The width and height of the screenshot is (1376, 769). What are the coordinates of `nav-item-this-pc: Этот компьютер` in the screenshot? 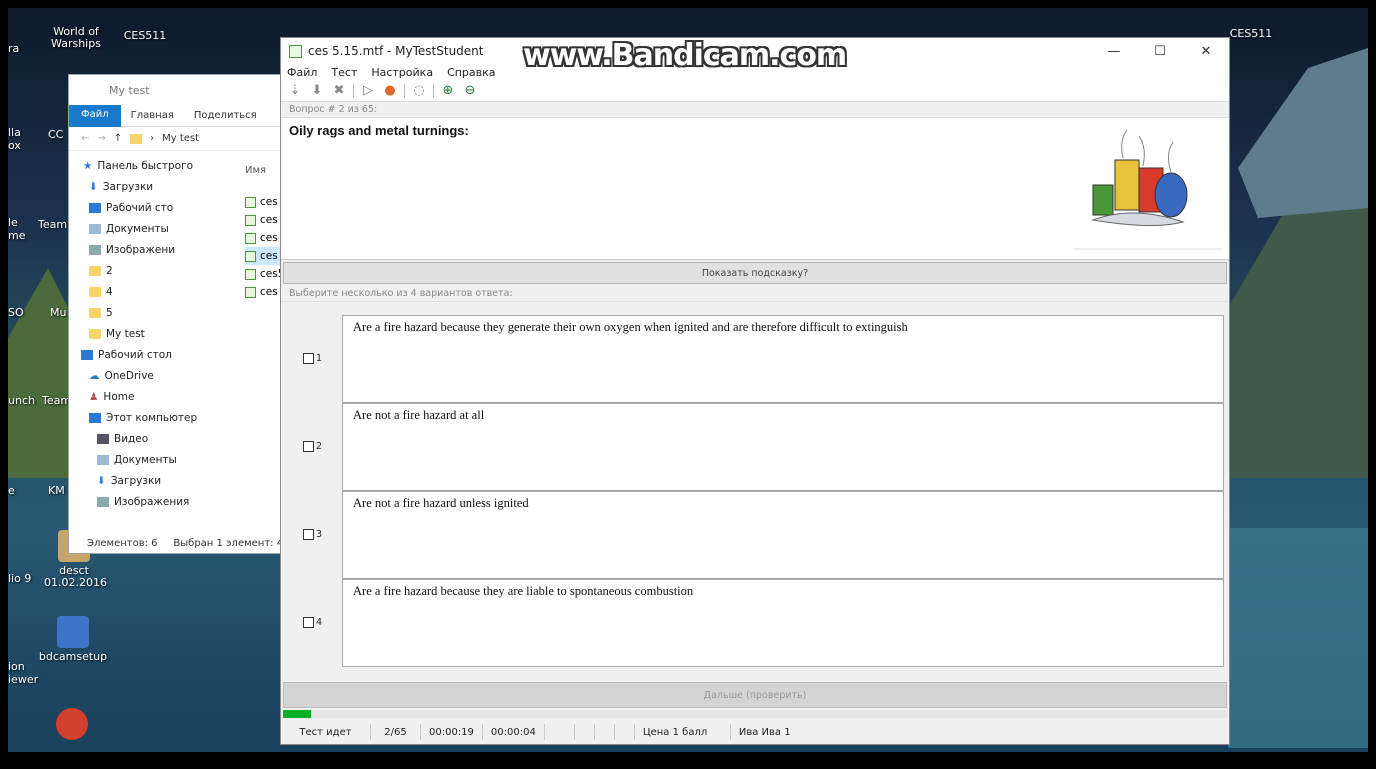 It's located at (138, 417).